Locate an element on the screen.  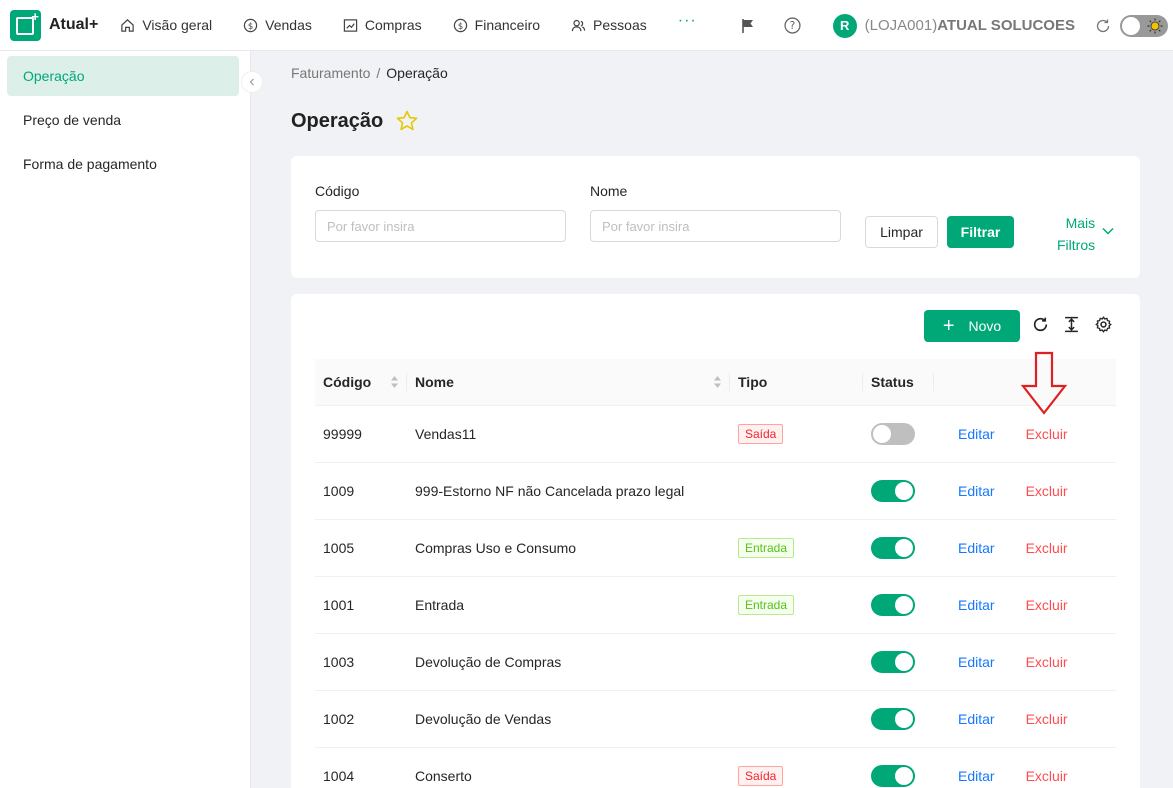
star-icon is located at coordinates (407, 121).